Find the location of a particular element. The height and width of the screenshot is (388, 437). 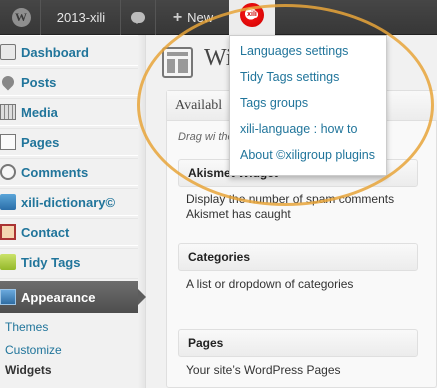

wordpress-logo-button: W is located at coordinates (21, 17).